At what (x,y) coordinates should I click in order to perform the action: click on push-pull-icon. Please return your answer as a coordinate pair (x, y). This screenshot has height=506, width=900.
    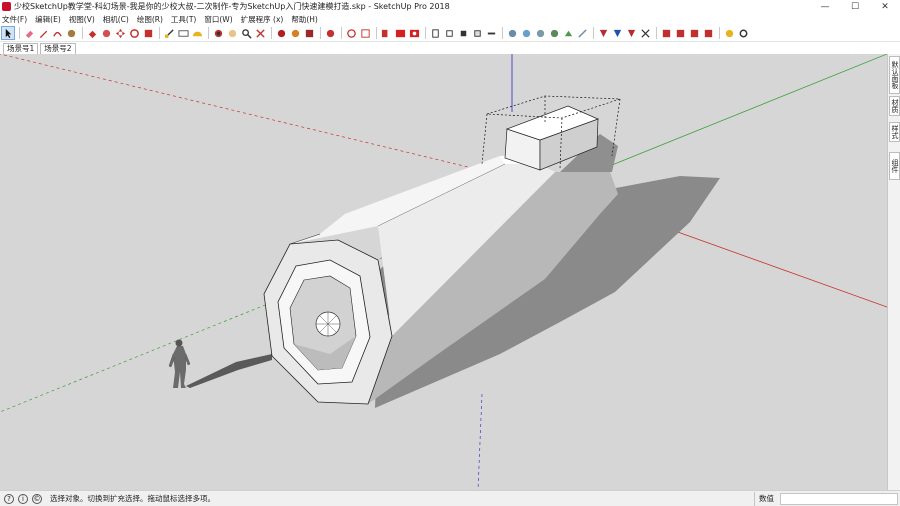
    Looking at the image, I should click on (92, 33).